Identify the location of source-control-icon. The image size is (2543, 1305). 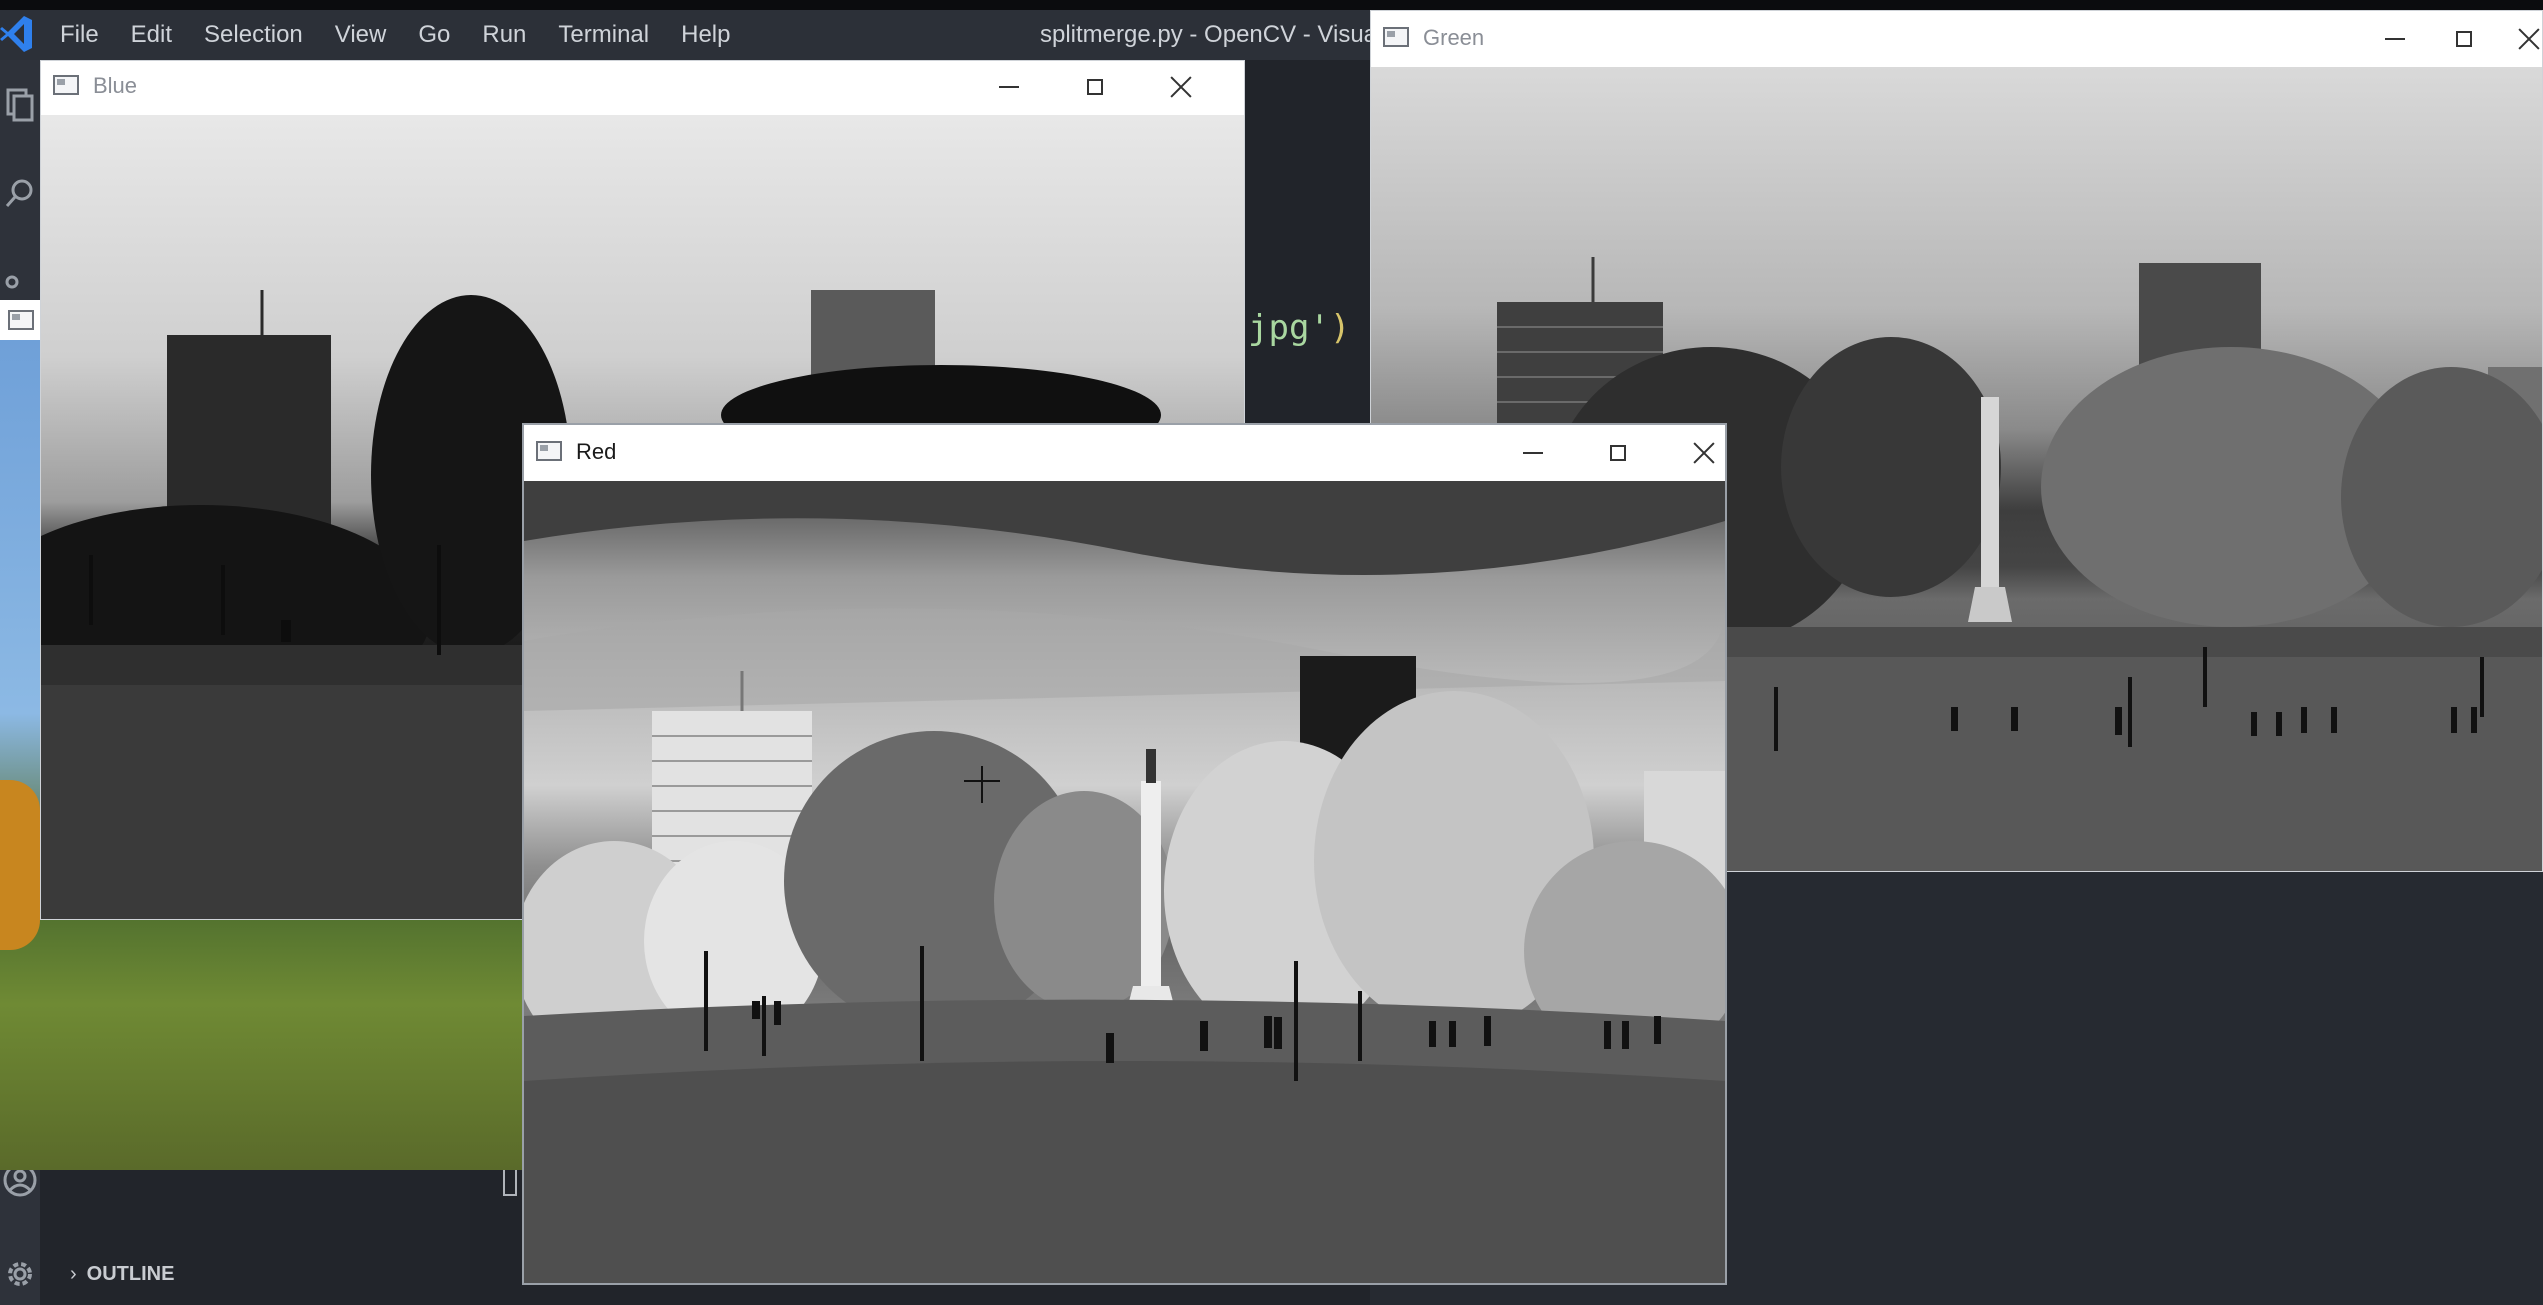
(20, 284).